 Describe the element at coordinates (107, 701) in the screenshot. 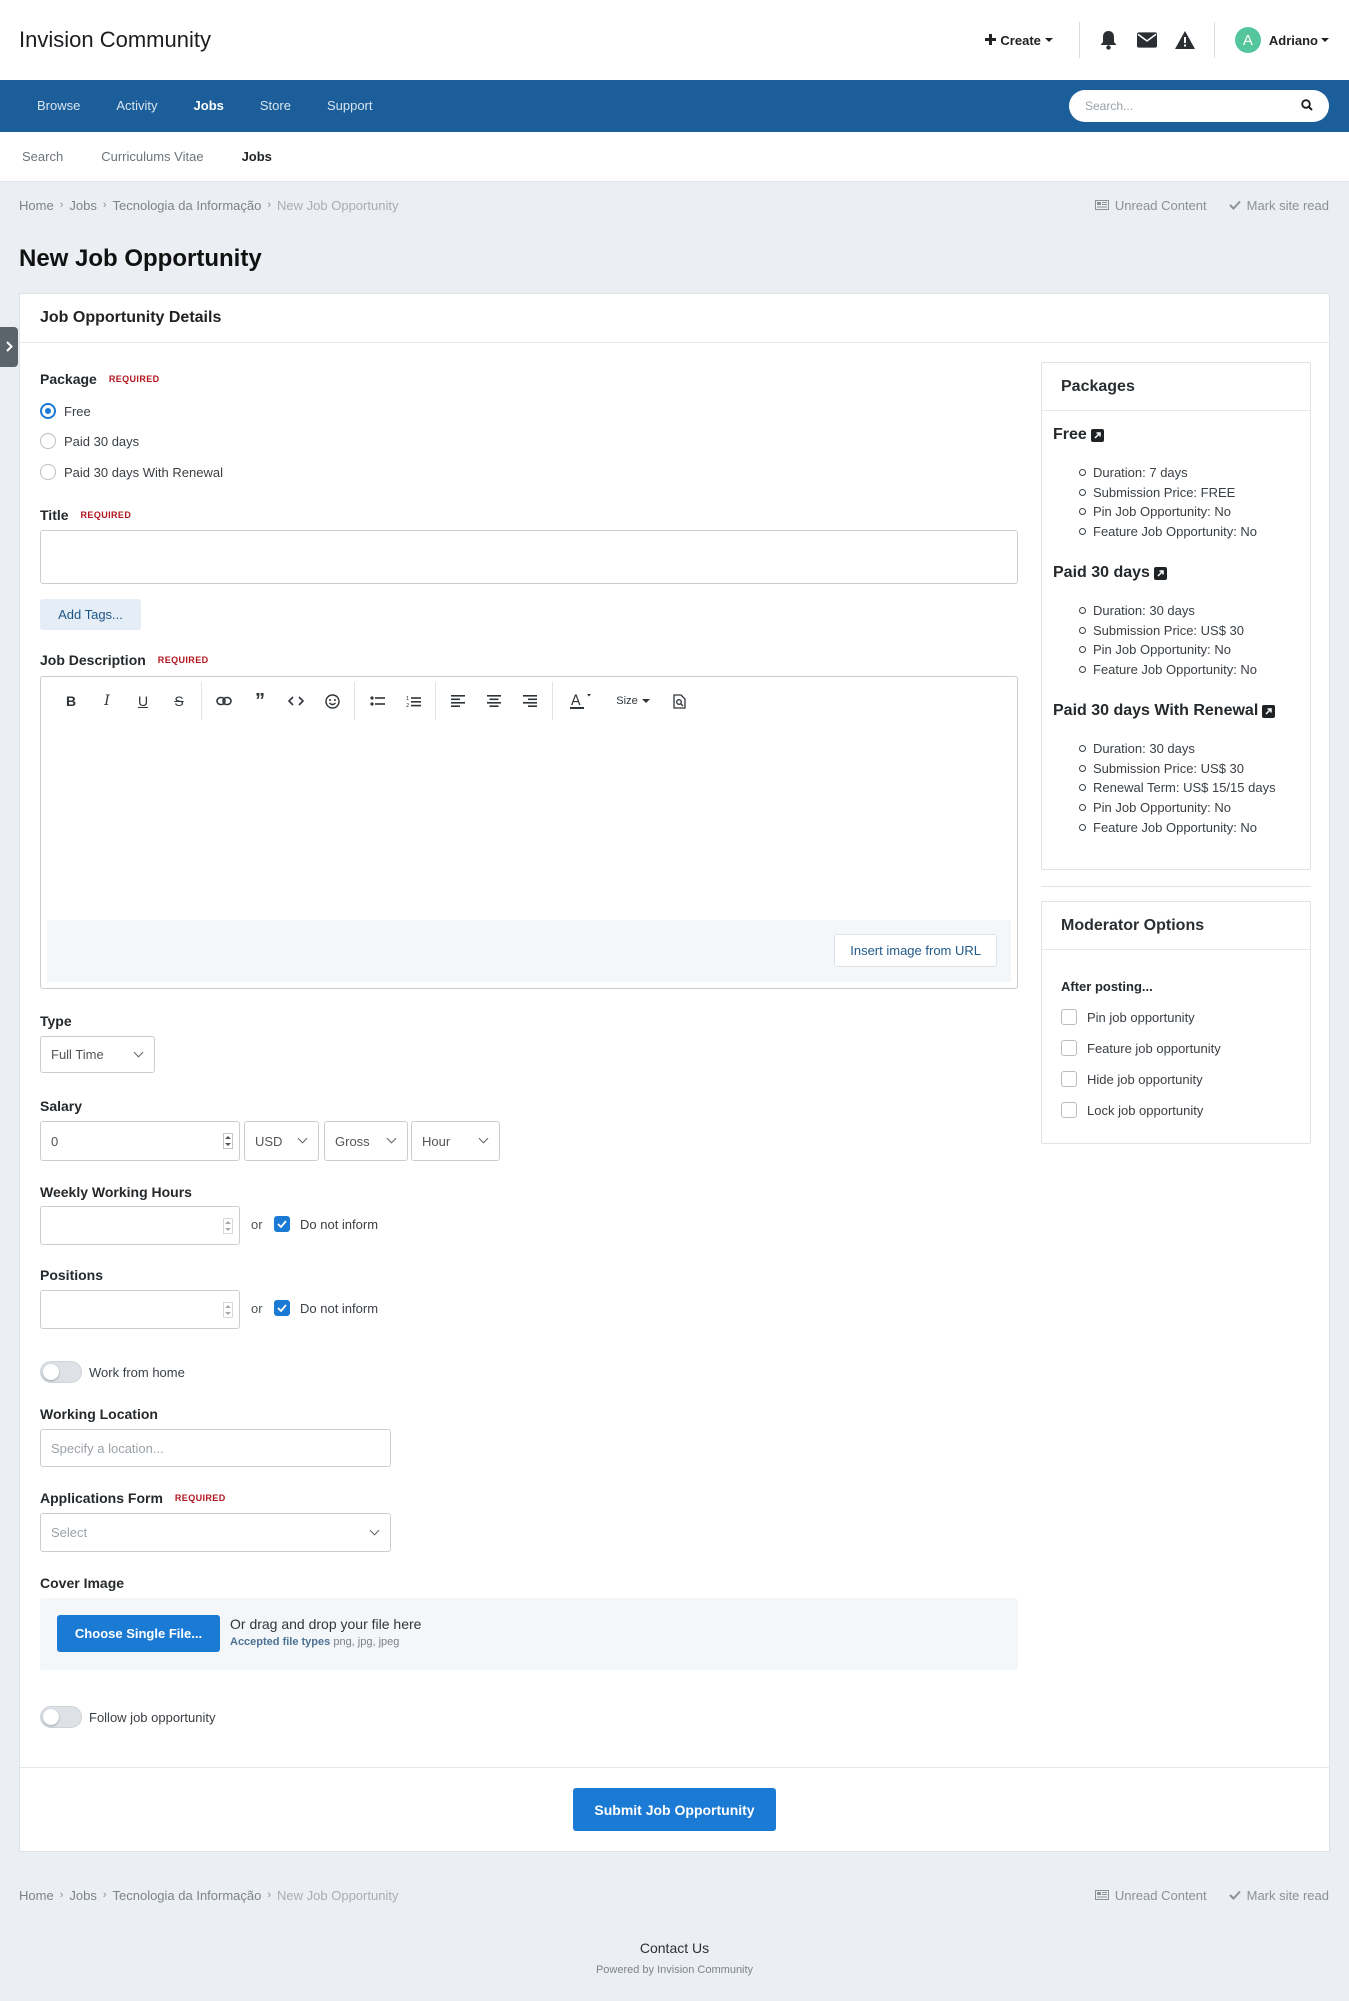

I see `italic-icon: I` at that location.